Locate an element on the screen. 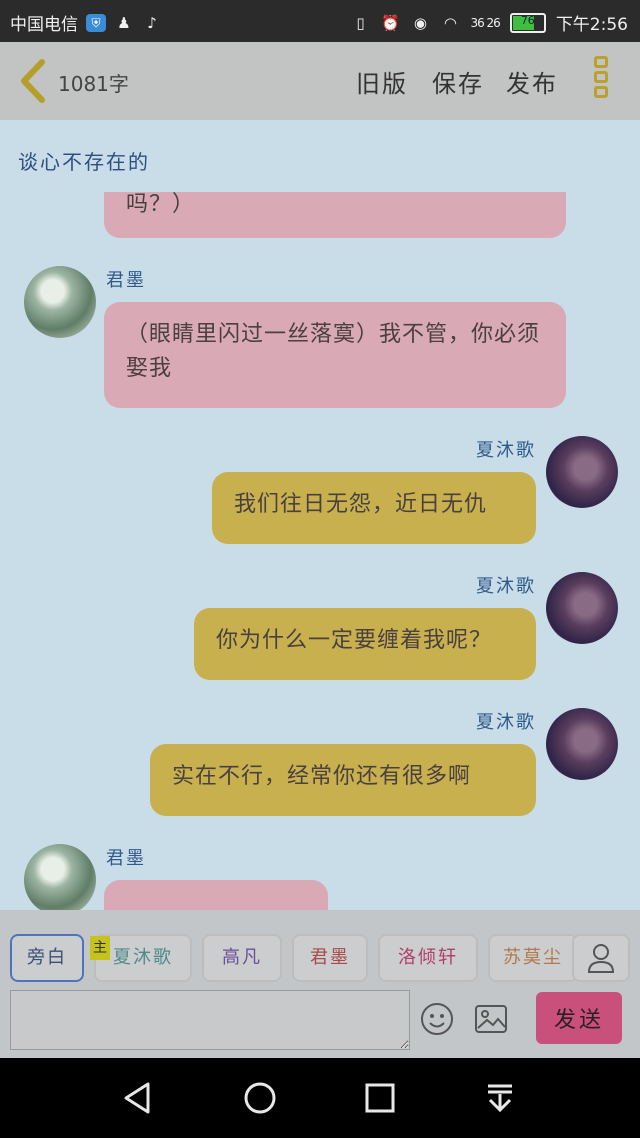 This screenshot has height=1138, width=640. tiktok-icon: ♪ is located at coordinates (152, 22).